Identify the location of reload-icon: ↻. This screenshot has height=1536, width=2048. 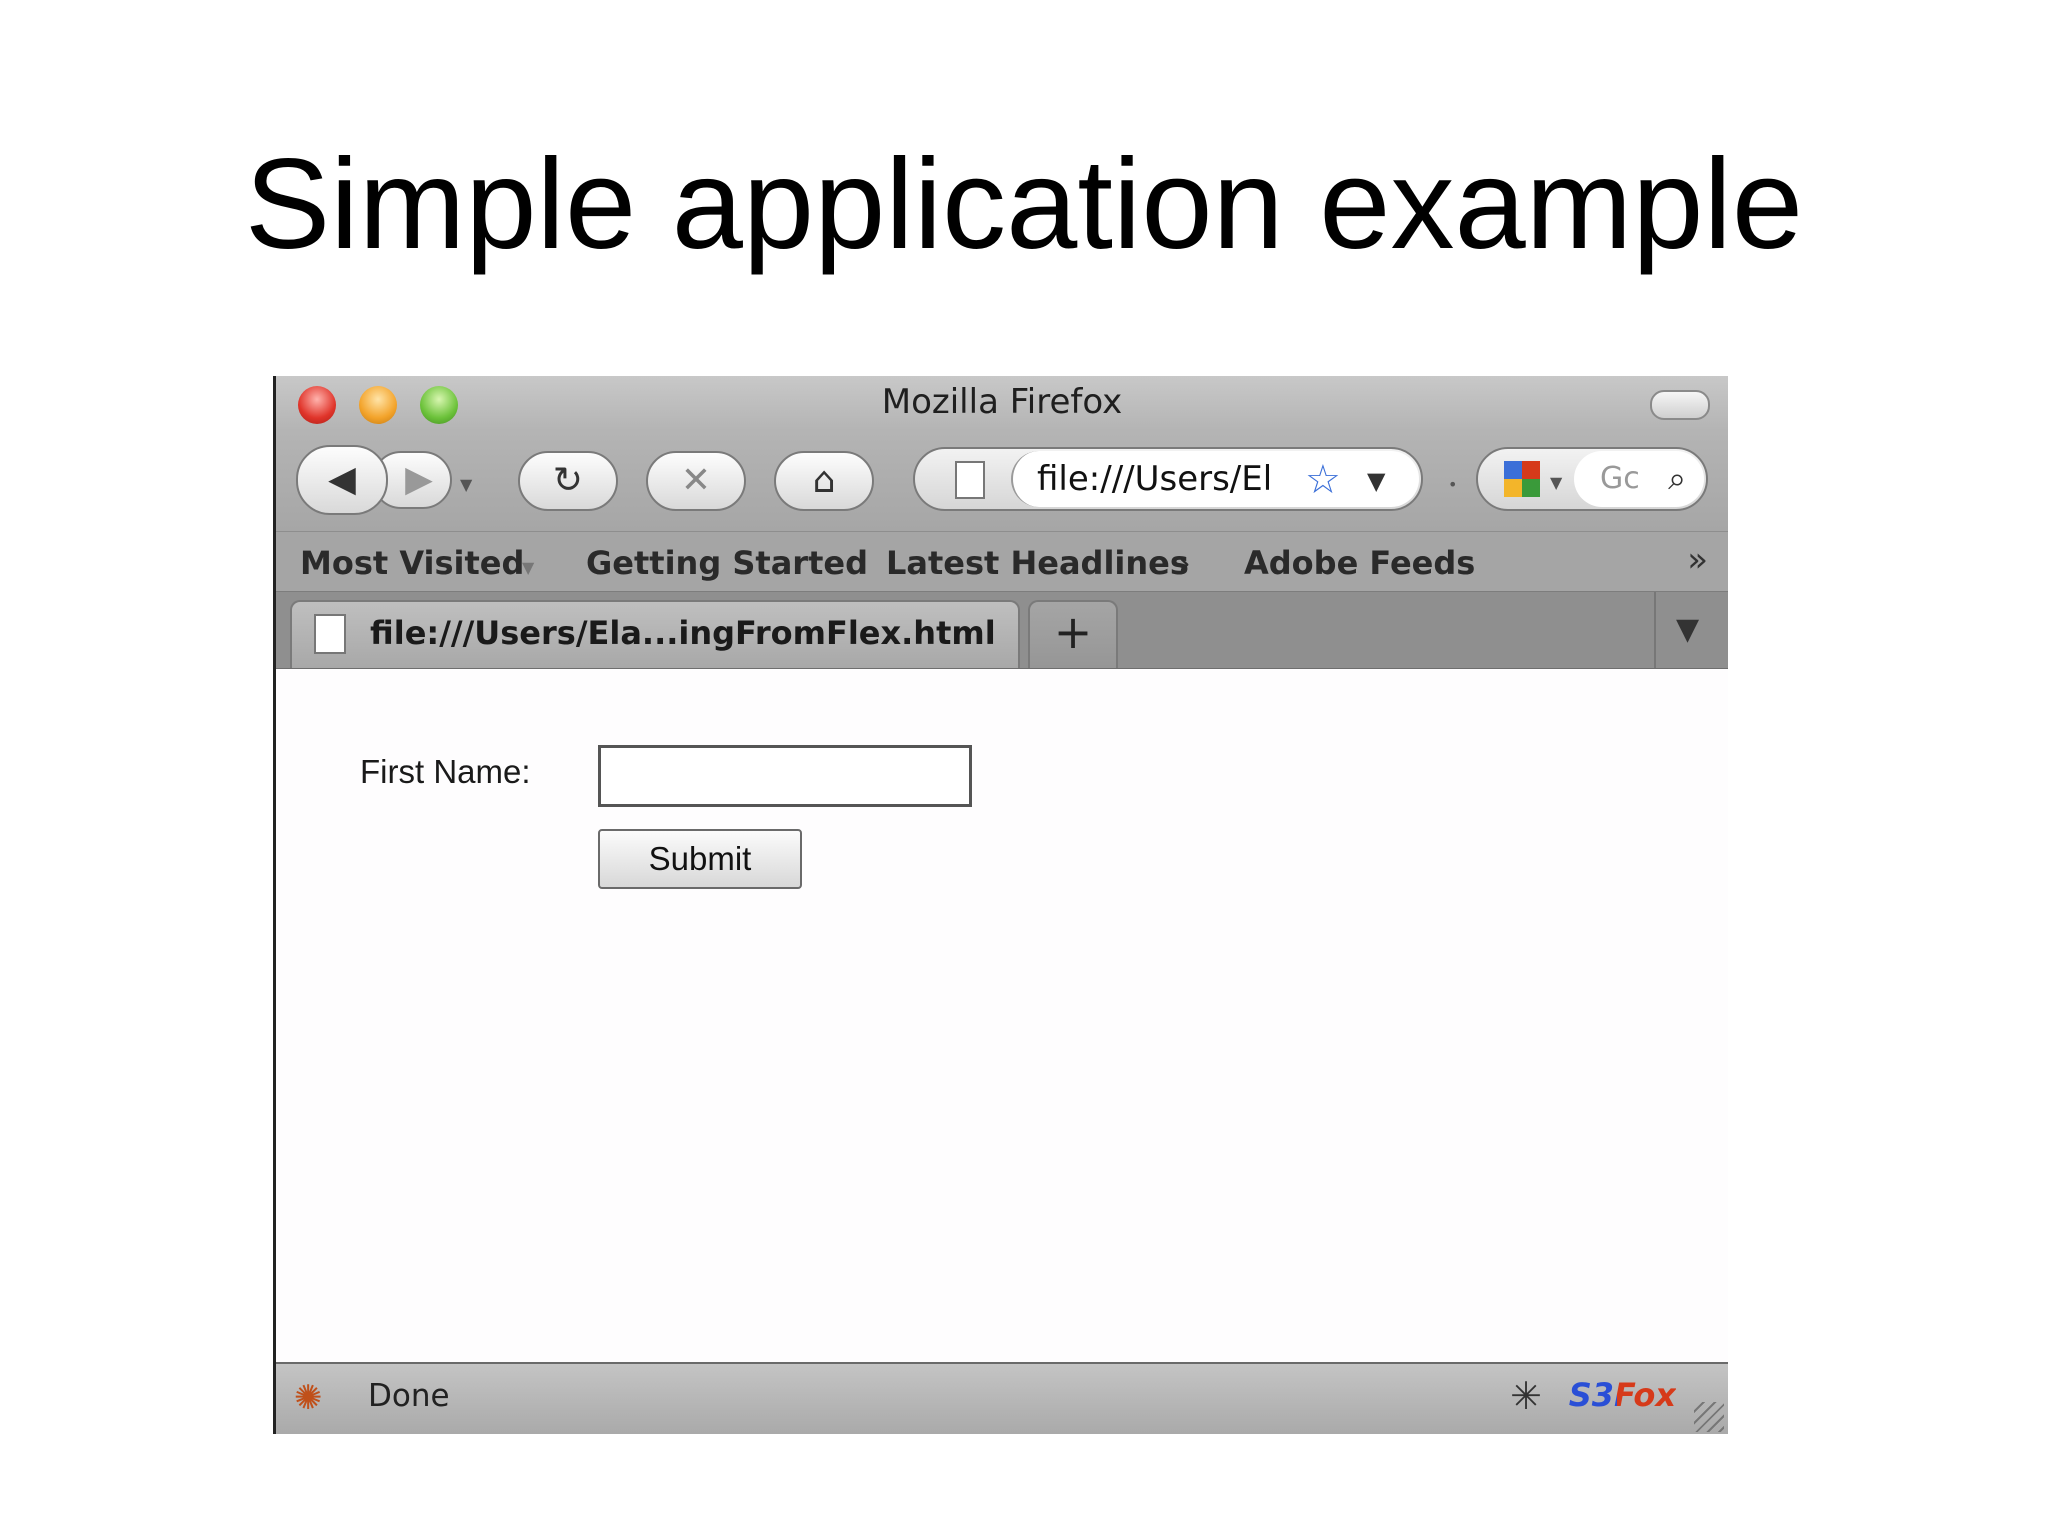
(568, 480).